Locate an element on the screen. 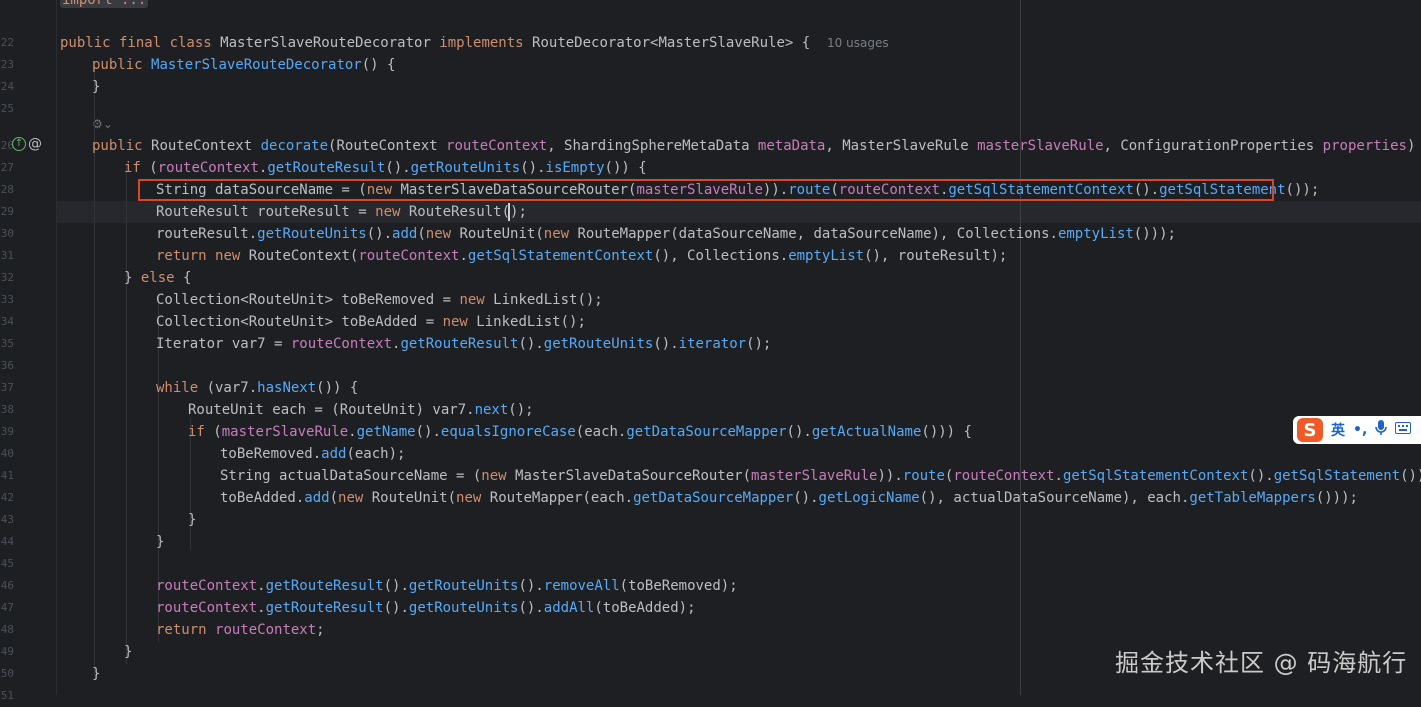 This screenshot has height=707, width=1421. line-number: 28 is located at coordinates (7, 189).